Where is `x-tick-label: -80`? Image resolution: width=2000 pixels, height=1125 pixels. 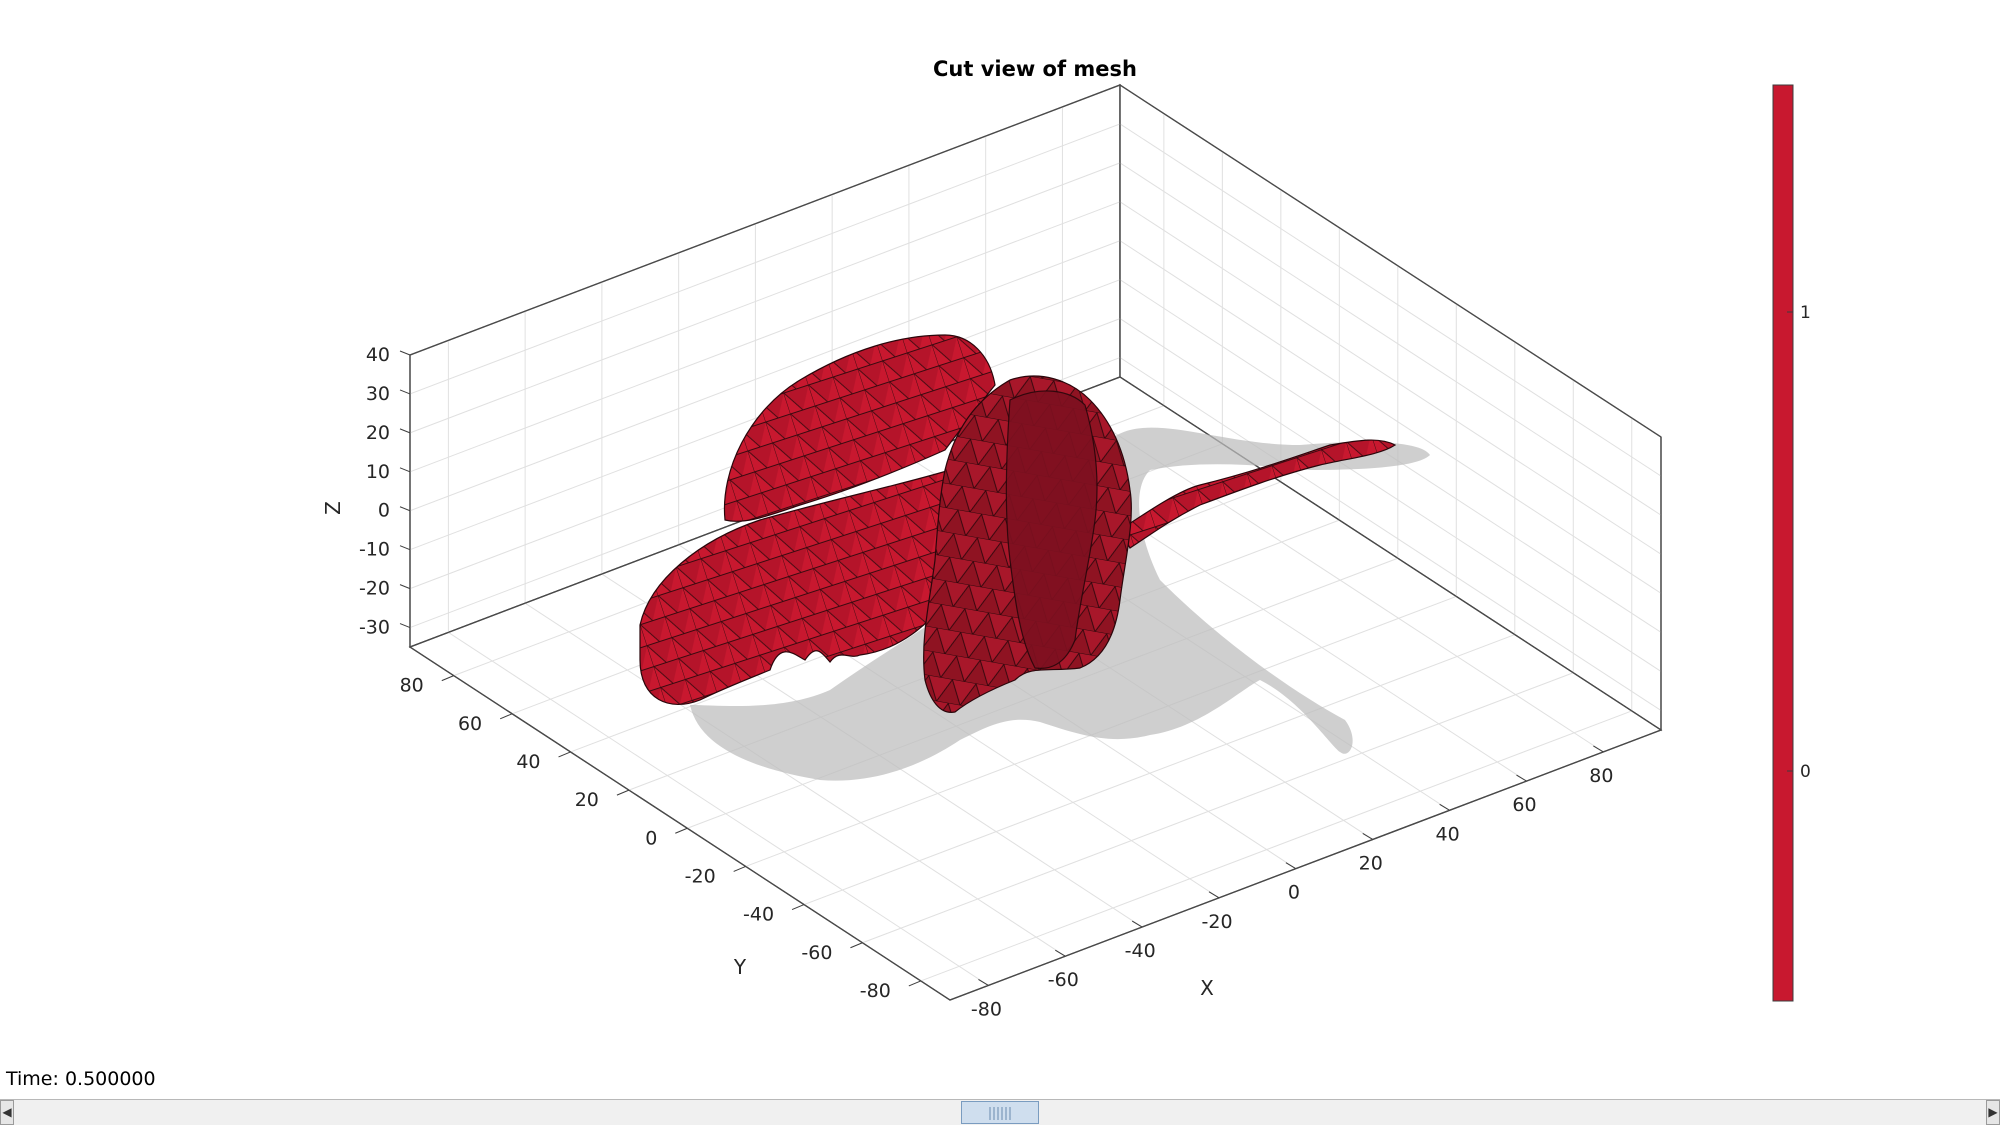 x-tick-label: -80 is located at coordinates (986, 1009).